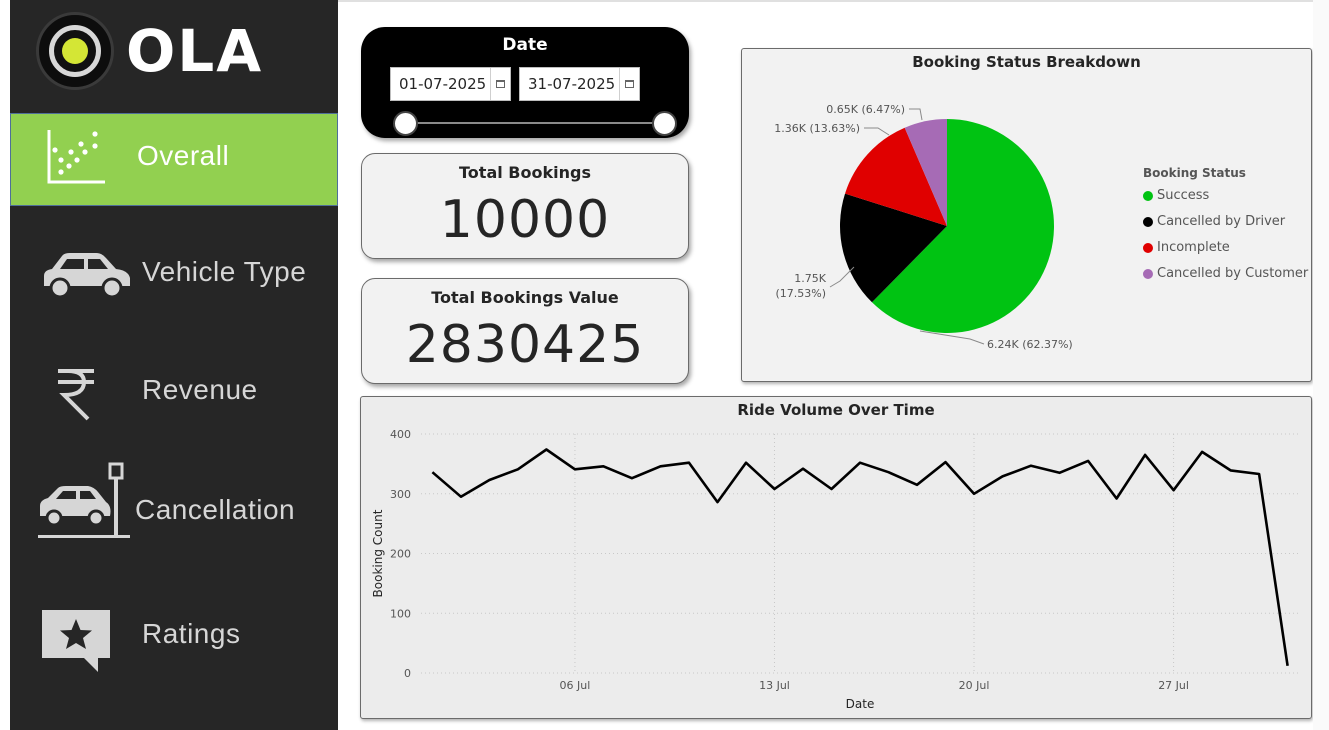 The height and width of the screenshot is (730, 1329). What do you see at coordinates (860, 704) in the screenshot?
I see `x-axis-title: Date` at bounding box center [860, 704].